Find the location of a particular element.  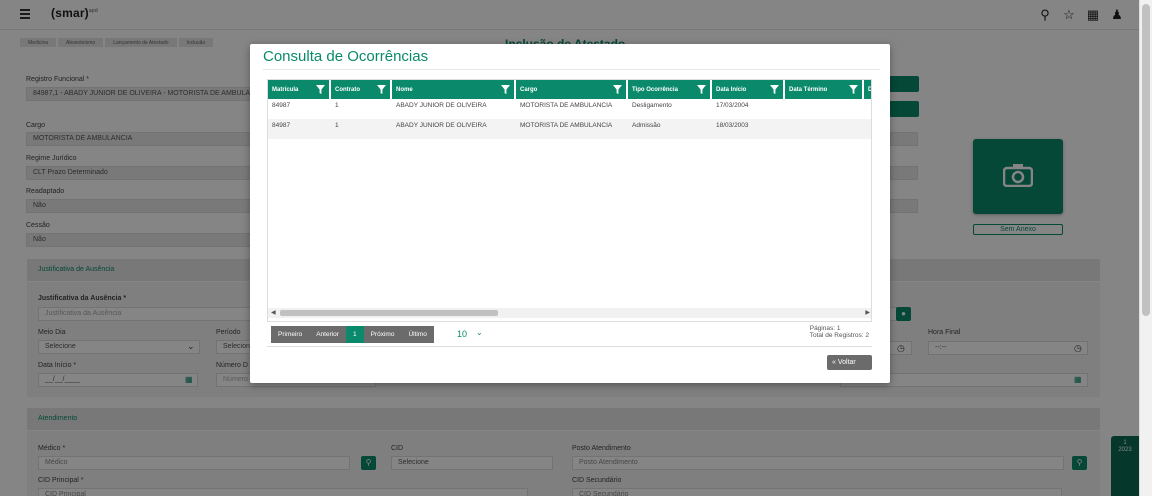

cell-tipo-ocorrencia: Admissão is located at coordinates (646, 125).